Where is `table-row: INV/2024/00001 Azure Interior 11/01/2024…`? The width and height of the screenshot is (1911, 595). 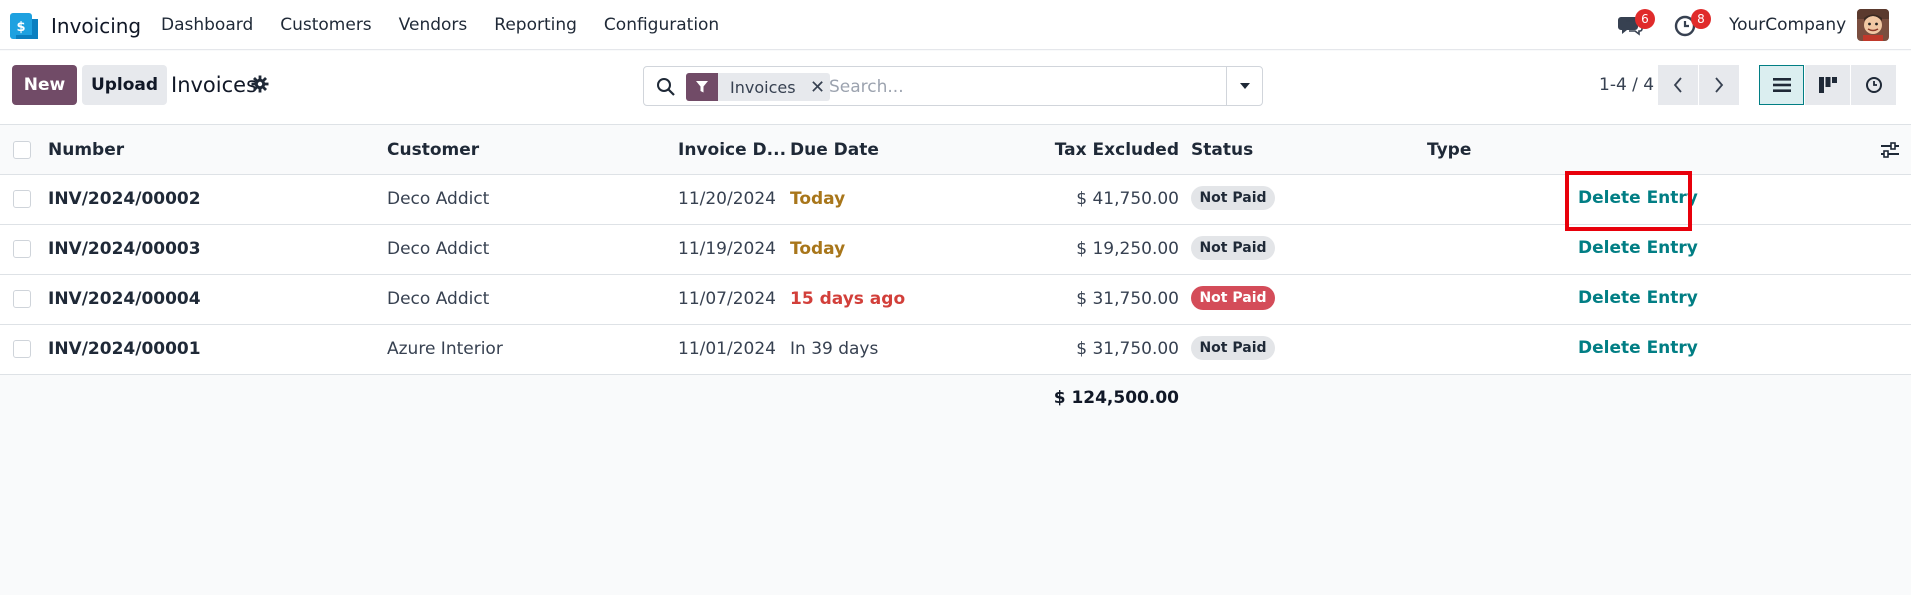
table-row: INV/2024/00001 Azure Interior 11/01/2024… is located at coordinates (955, 350).